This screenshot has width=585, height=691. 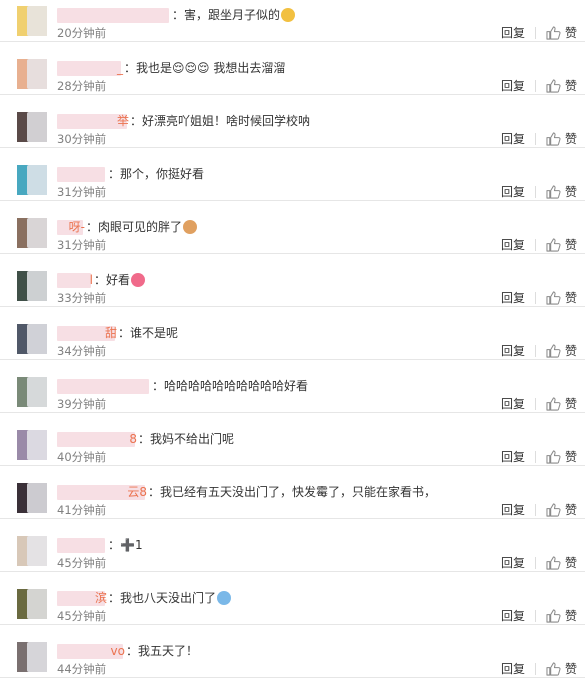 What do you see at coordinates (97, 439) in the screenshot?
I see `username-link: 8` at bounding box center [97, 439].